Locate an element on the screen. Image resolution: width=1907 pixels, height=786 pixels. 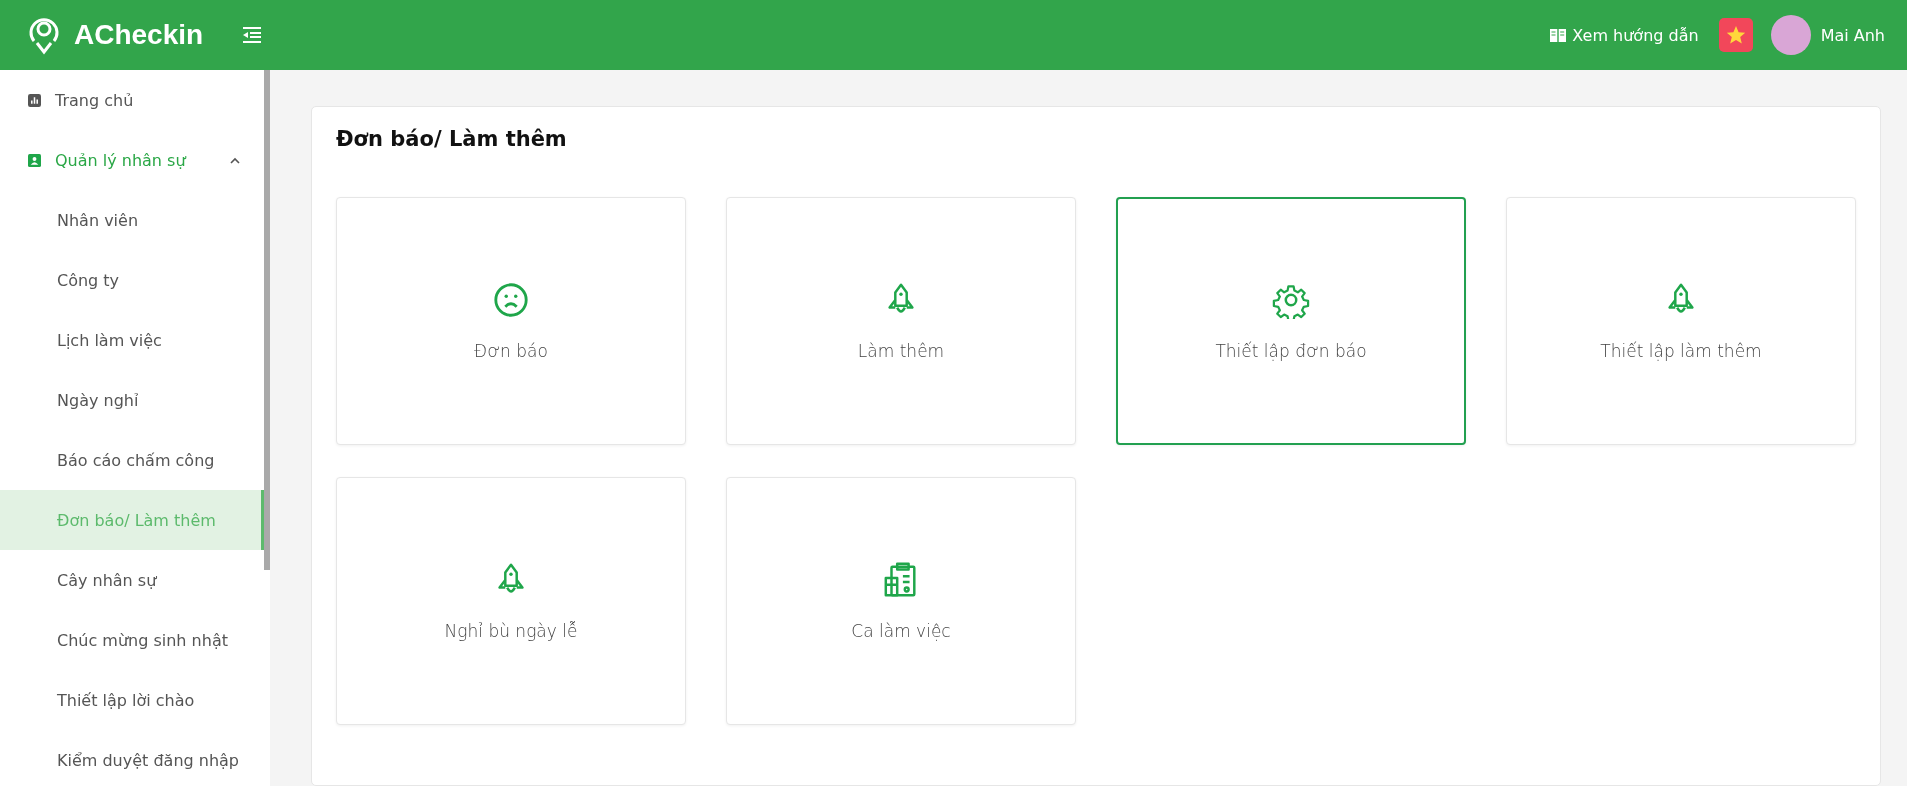
contact-card-icon is located at coordinates (34, 160).